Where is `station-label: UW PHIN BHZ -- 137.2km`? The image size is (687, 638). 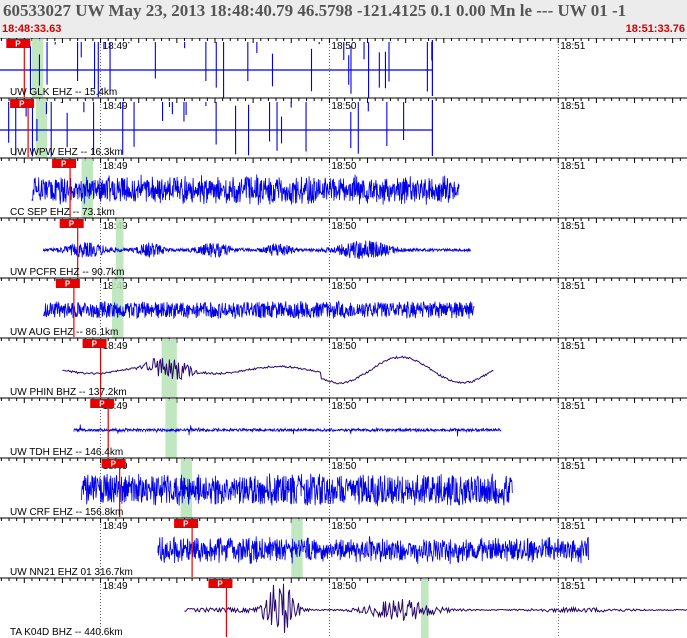 station-label: UW PHIN BHZ -- 137.2km is located at coordinates (68, 392).